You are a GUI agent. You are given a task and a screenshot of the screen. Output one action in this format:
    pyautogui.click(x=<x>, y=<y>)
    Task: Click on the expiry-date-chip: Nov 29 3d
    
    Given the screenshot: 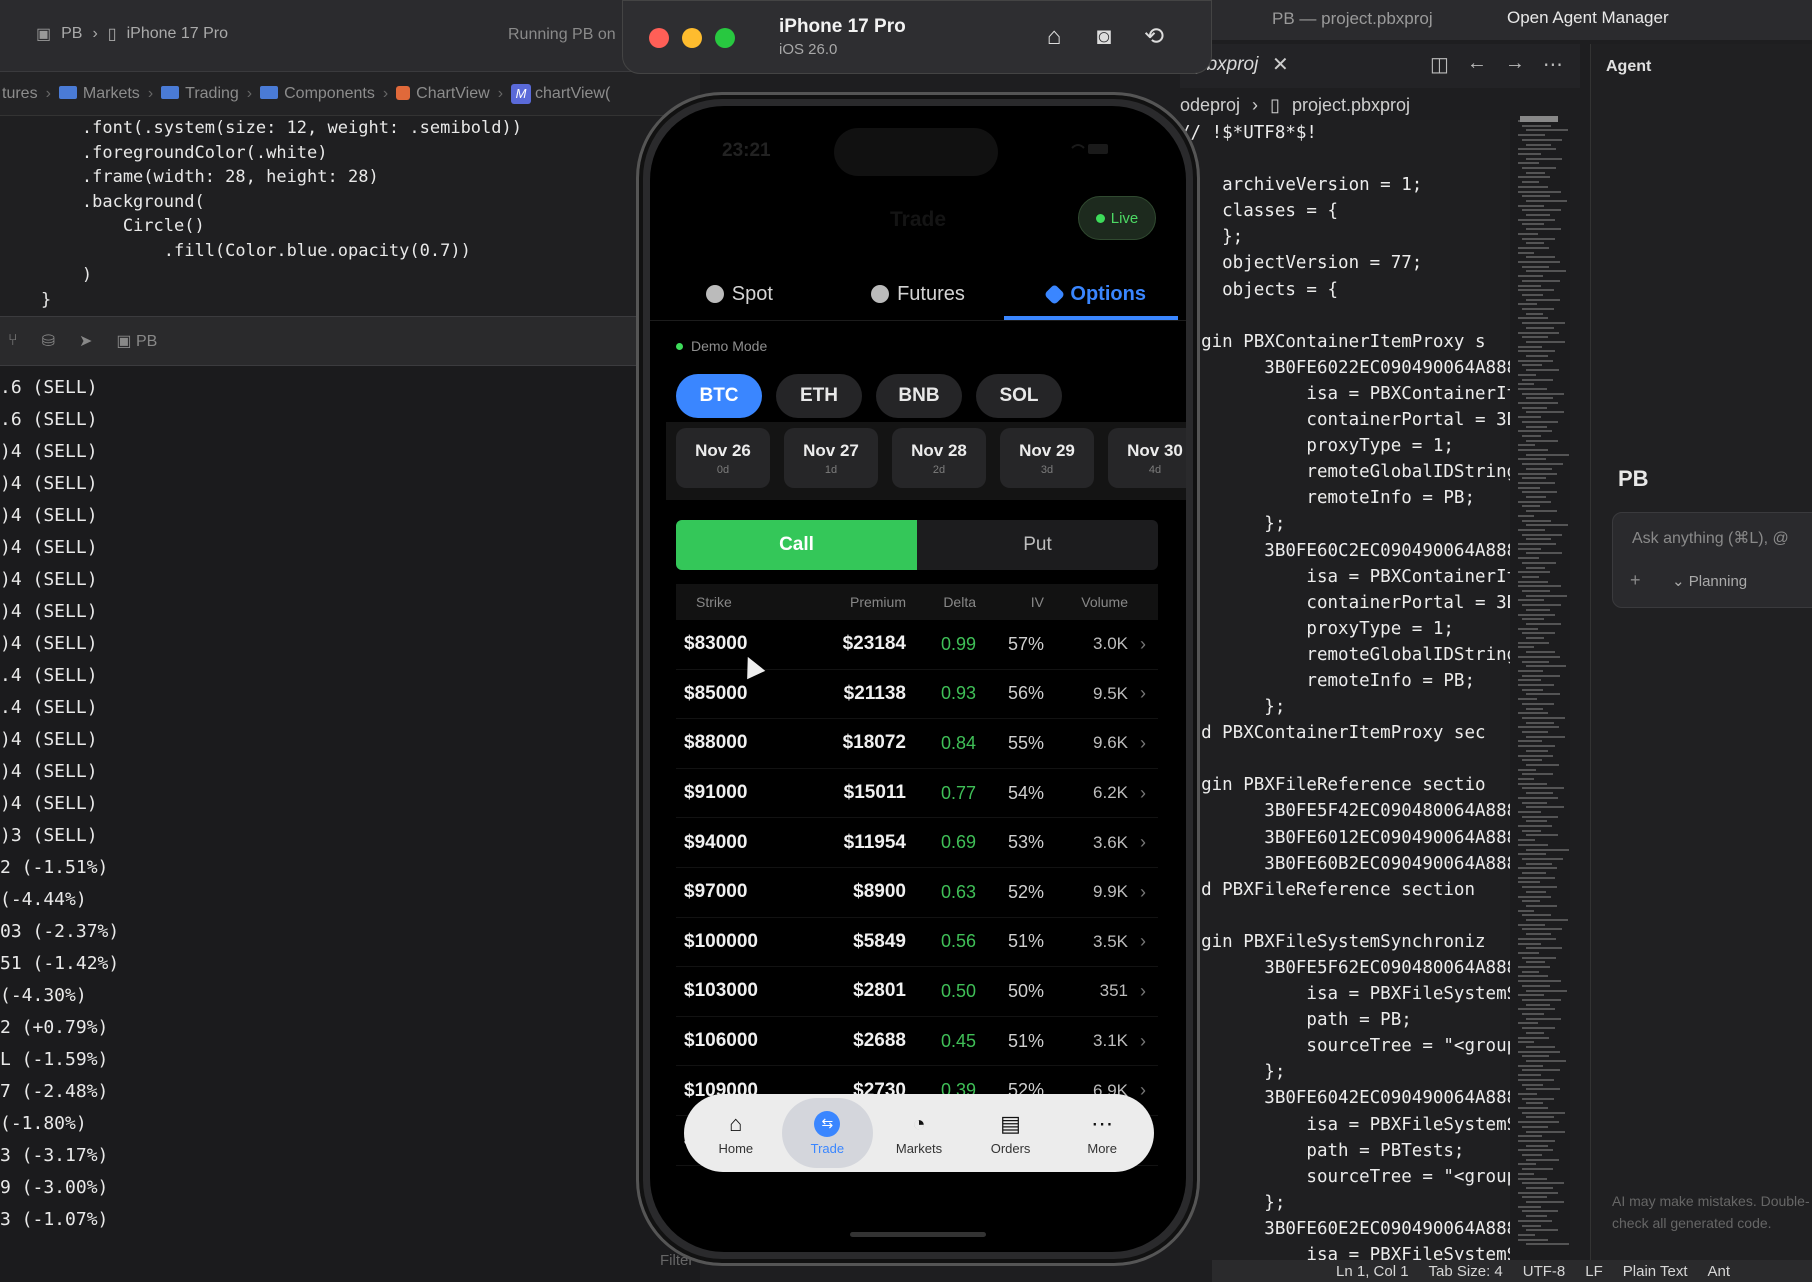 What is the action you would take?
    pyautogui.click(x=1047, y=458)
    